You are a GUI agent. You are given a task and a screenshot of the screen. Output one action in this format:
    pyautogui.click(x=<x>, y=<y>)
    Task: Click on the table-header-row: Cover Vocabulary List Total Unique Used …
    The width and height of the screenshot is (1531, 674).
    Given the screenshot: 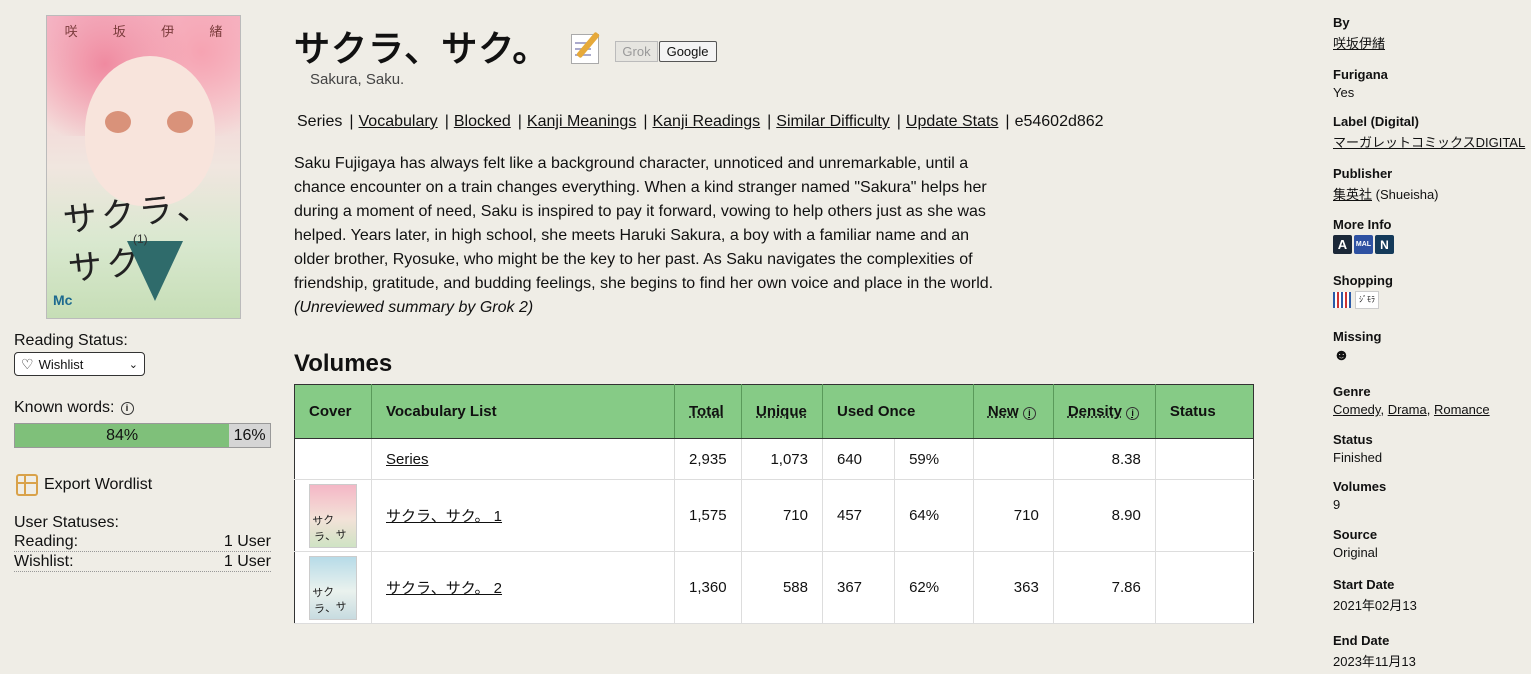 What is the action you would take?
    pyautogui.click(x=774, y=411)
    